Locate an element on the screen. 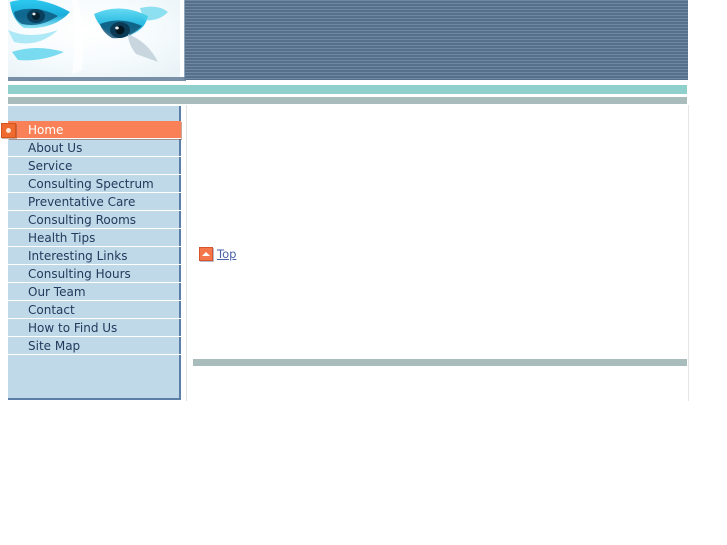 The height and width of the screenshot is (545, 727). sidebar-item-consulting-spectrum: Consulting Spectrum is located at coordinates (94, 184).